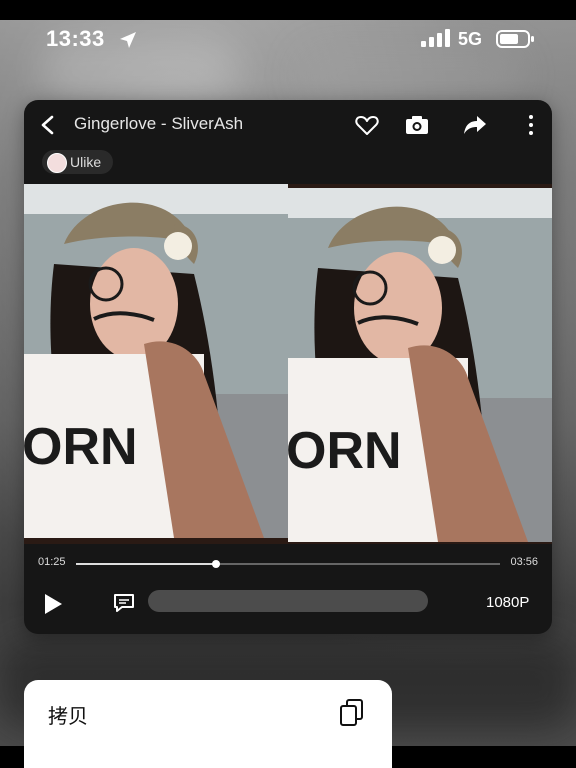  What do you see at coordinates (288, 125) in the screenshot?
I see `player-header: Gingerlove - SliverAsh` at bounding box center [288, 125].